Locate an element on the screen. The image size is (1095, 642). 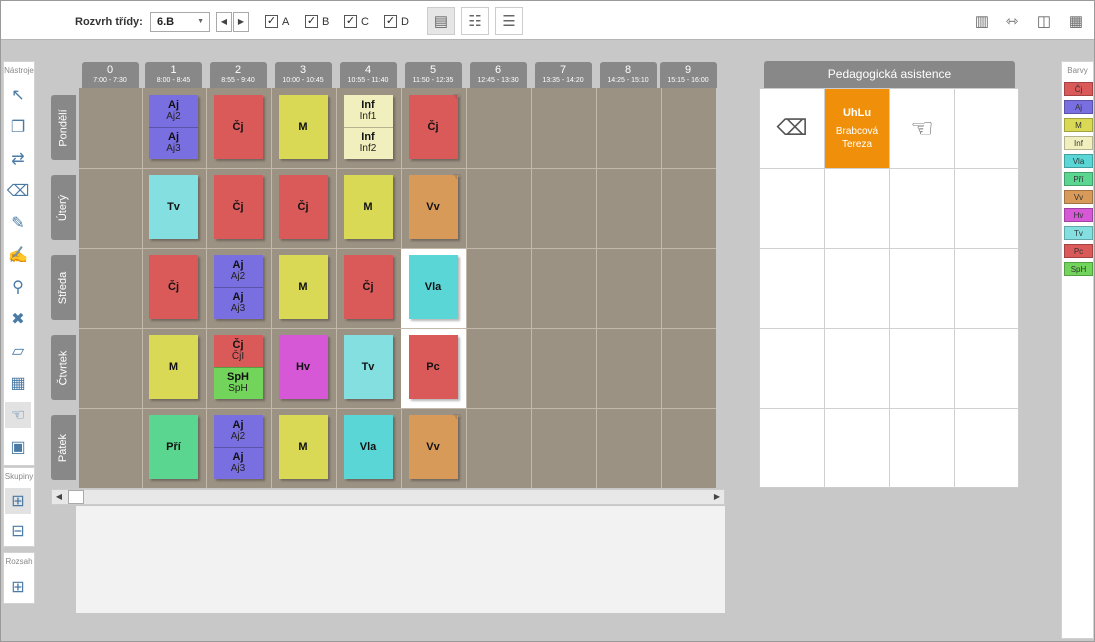
color-chip: Vv is located at coordinates (1078, 197).